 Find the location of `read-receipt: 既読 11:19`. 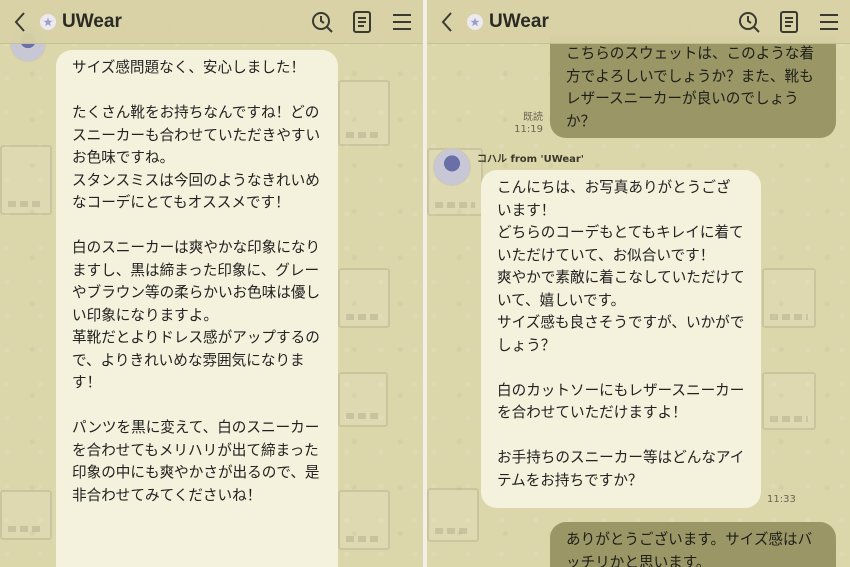

read-receipt: 既読 11:19 is located at coordinates (525, 124).